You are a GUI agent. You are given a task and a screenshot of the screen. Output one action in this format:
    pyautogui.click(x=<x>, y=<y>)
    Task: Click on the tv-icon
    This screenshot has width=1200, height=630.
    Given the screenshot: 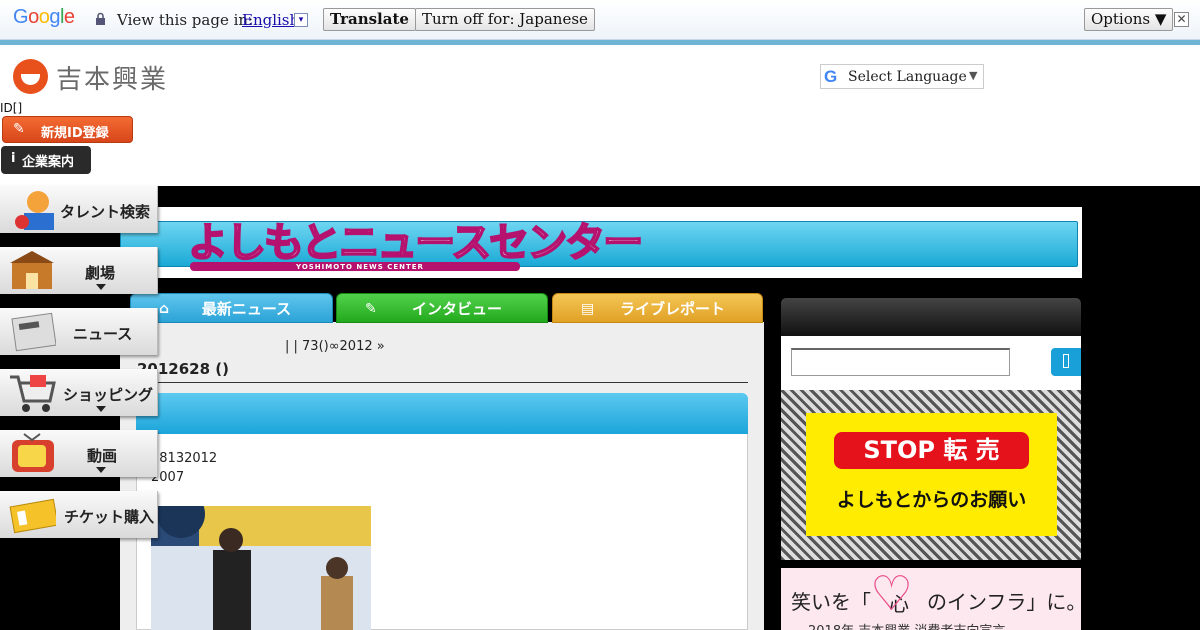 What is the action you would take?
    pyautogui.click(x=33, y=452)
    